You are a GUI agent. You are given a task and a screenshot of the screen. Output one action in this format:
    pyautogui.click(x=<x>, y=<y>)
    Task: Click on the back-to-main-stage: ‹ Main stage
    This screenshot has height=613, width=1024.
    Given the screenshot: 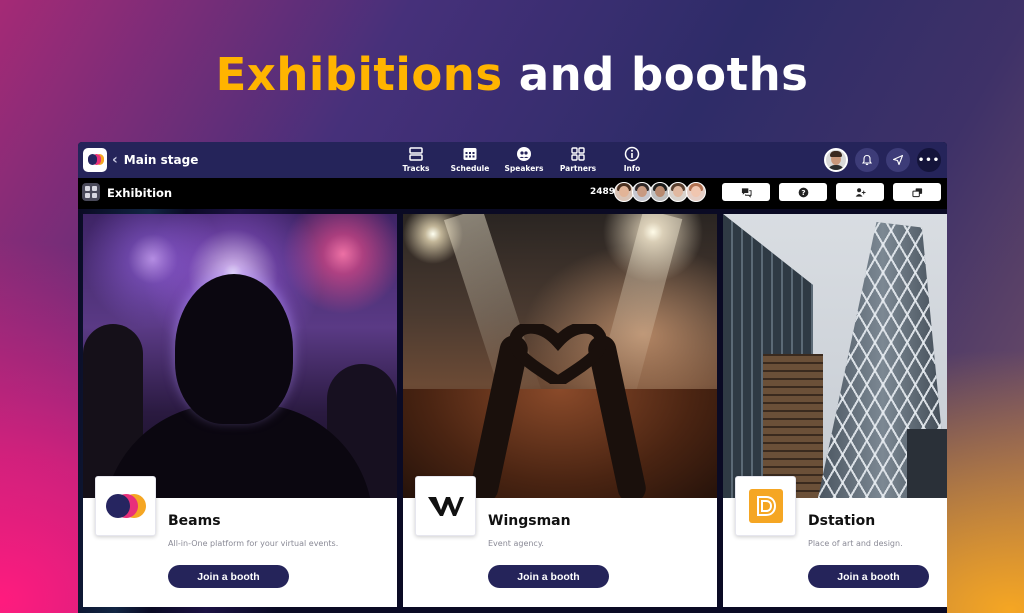 What is the action you would take?
    pyautogui.click(x=155, y=160)
    